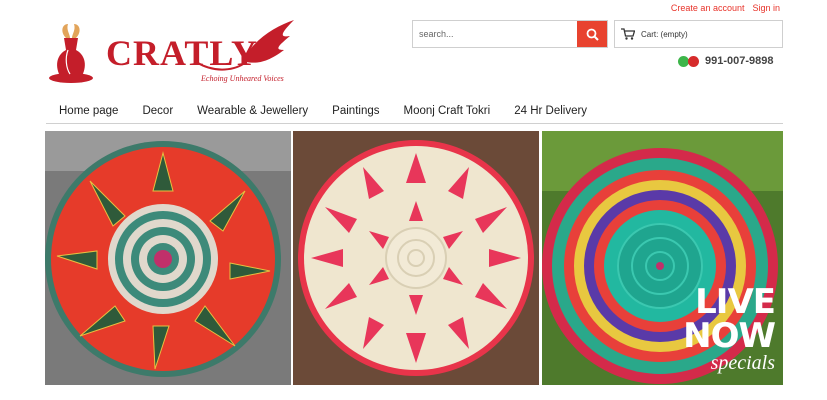 This screenshot has width=827, height=400. What do you see at coordinates (766, 8) in the screenshot?
I see `sign-in-link: Sign in` at bounding box center [766, 8].